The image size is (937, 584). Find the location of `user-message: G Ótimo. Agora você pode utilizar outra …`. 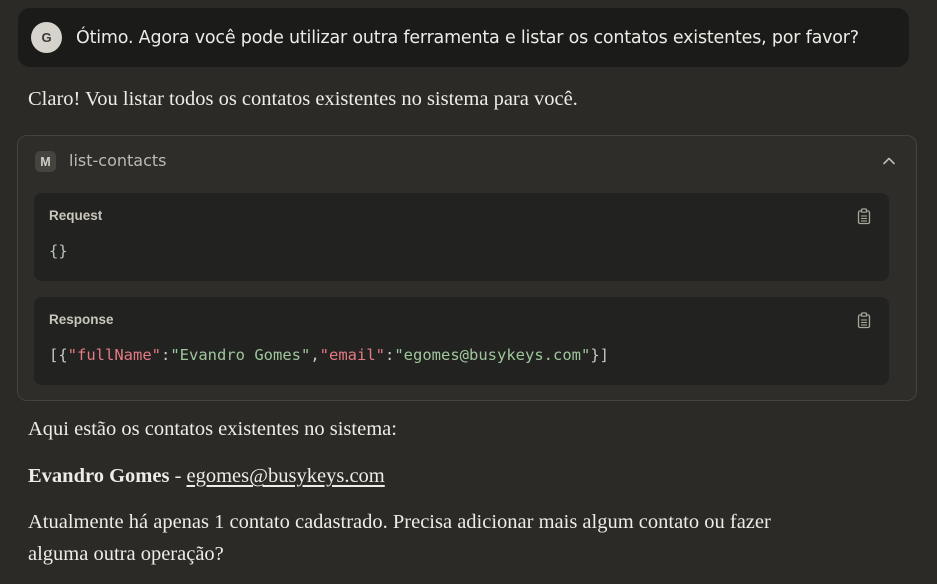

user-message: G Ótimo. Agora você pode utilizar outra … is located at coordinates (463, 37).